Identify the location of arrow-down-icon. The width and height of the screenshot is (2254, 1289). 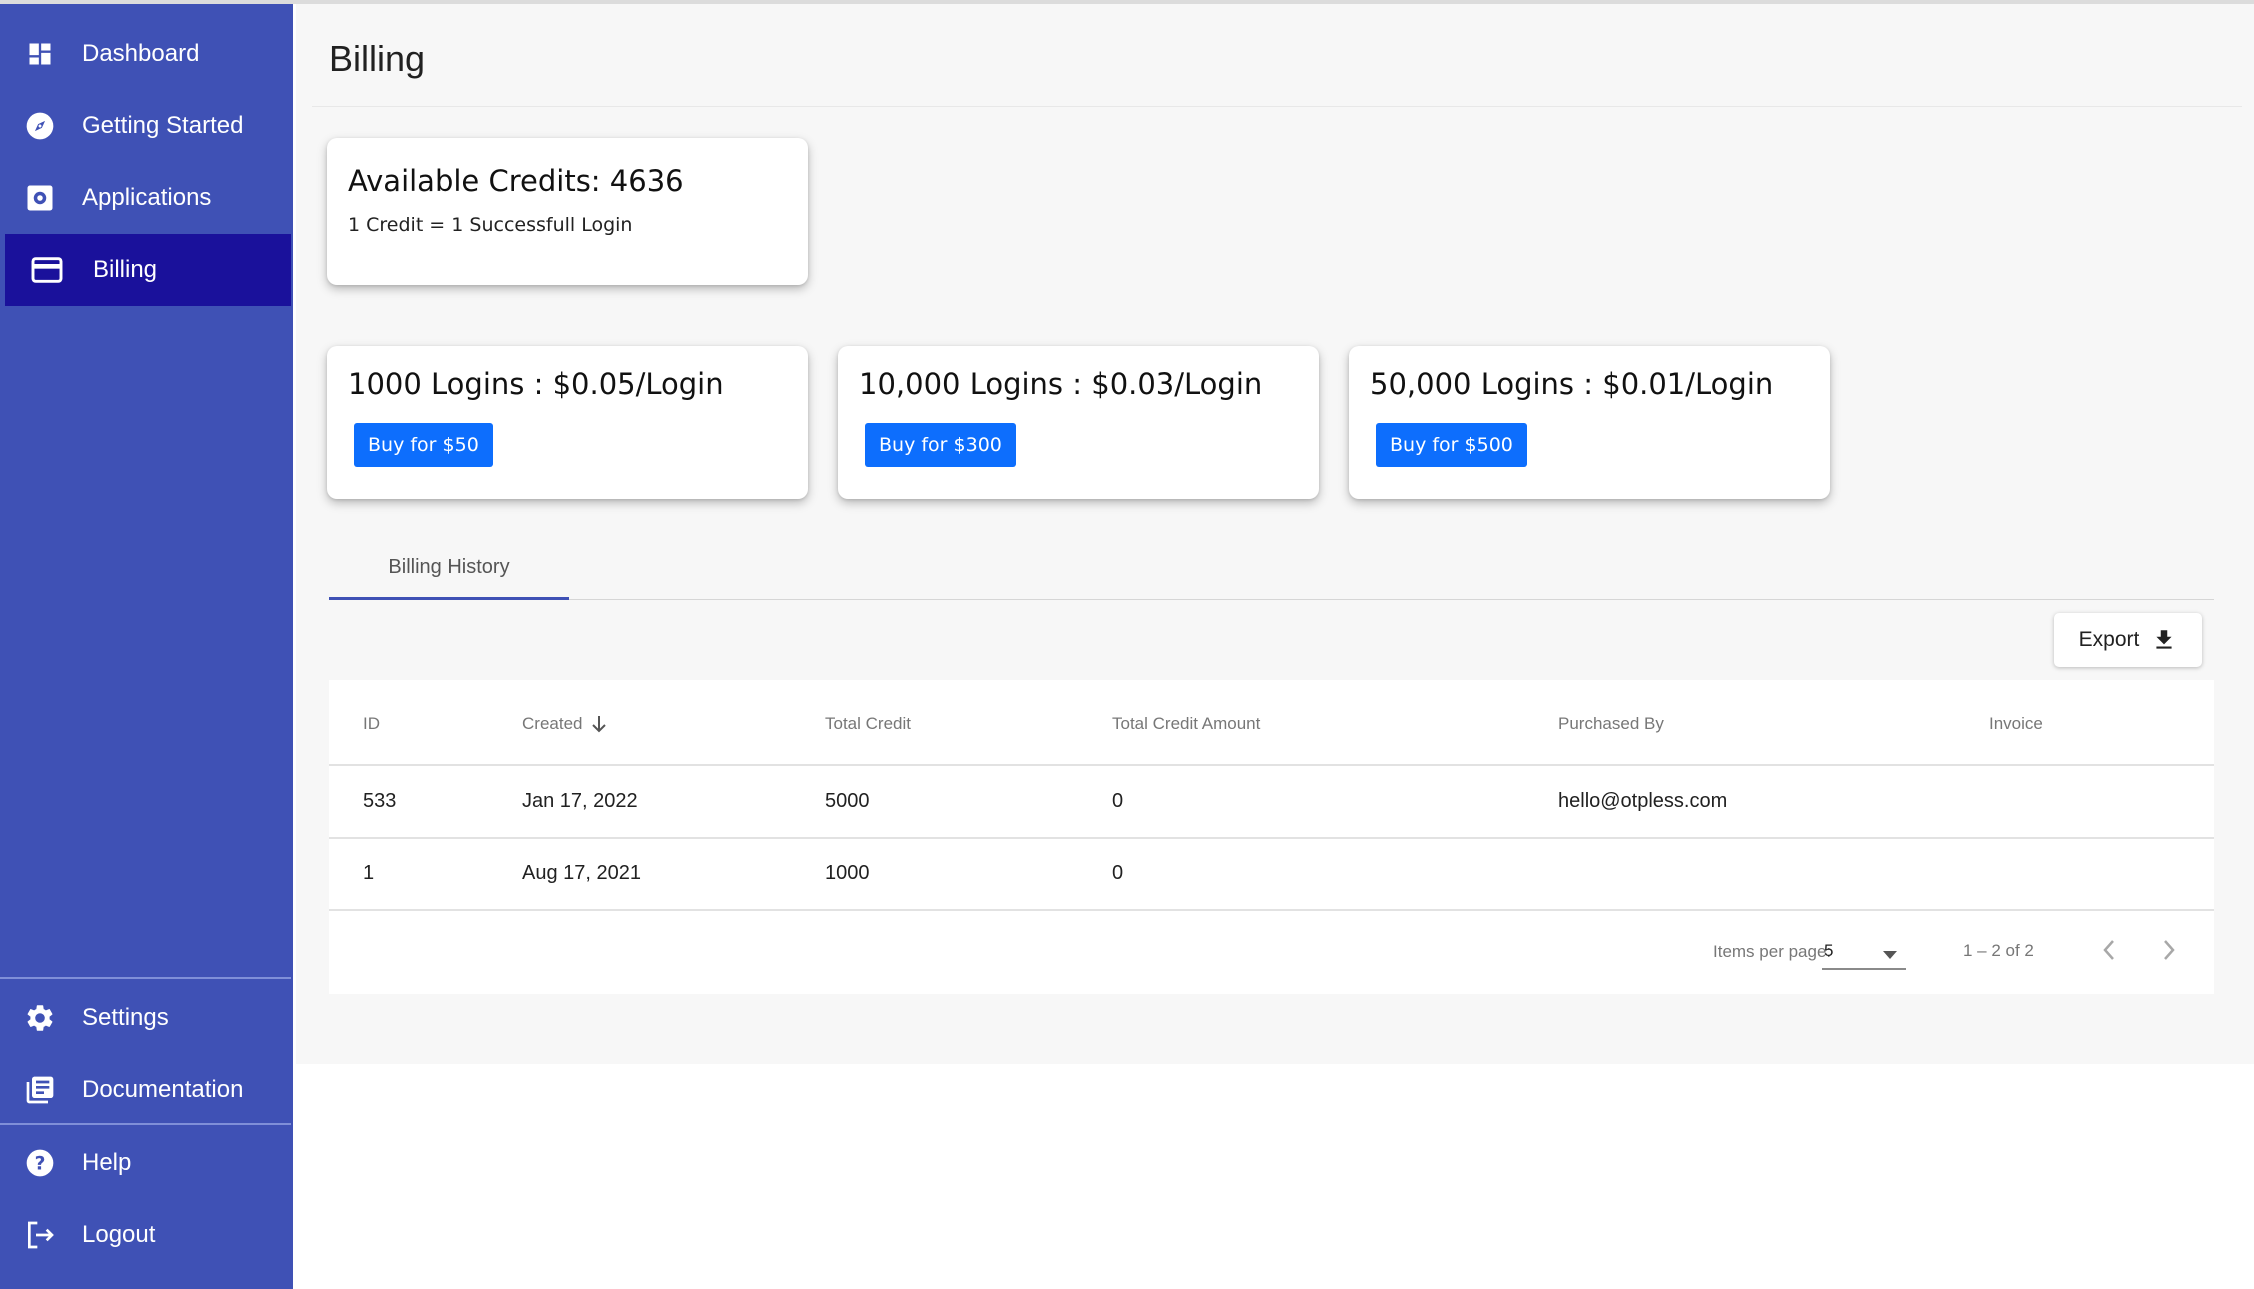
(599, 724).